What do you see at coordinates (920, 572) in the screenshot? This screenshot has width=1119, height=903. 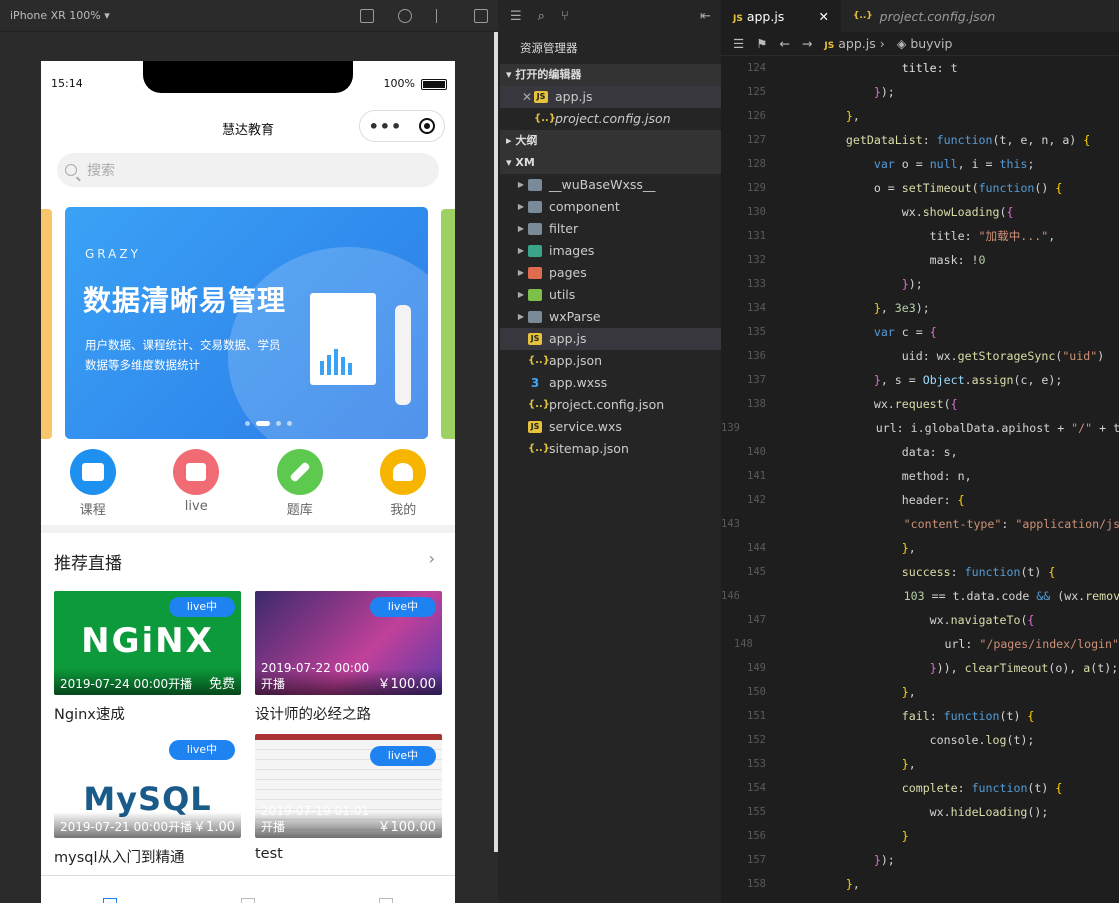 I see `code-line: 145 success: function(t) {` at bounding box center [920, 572].